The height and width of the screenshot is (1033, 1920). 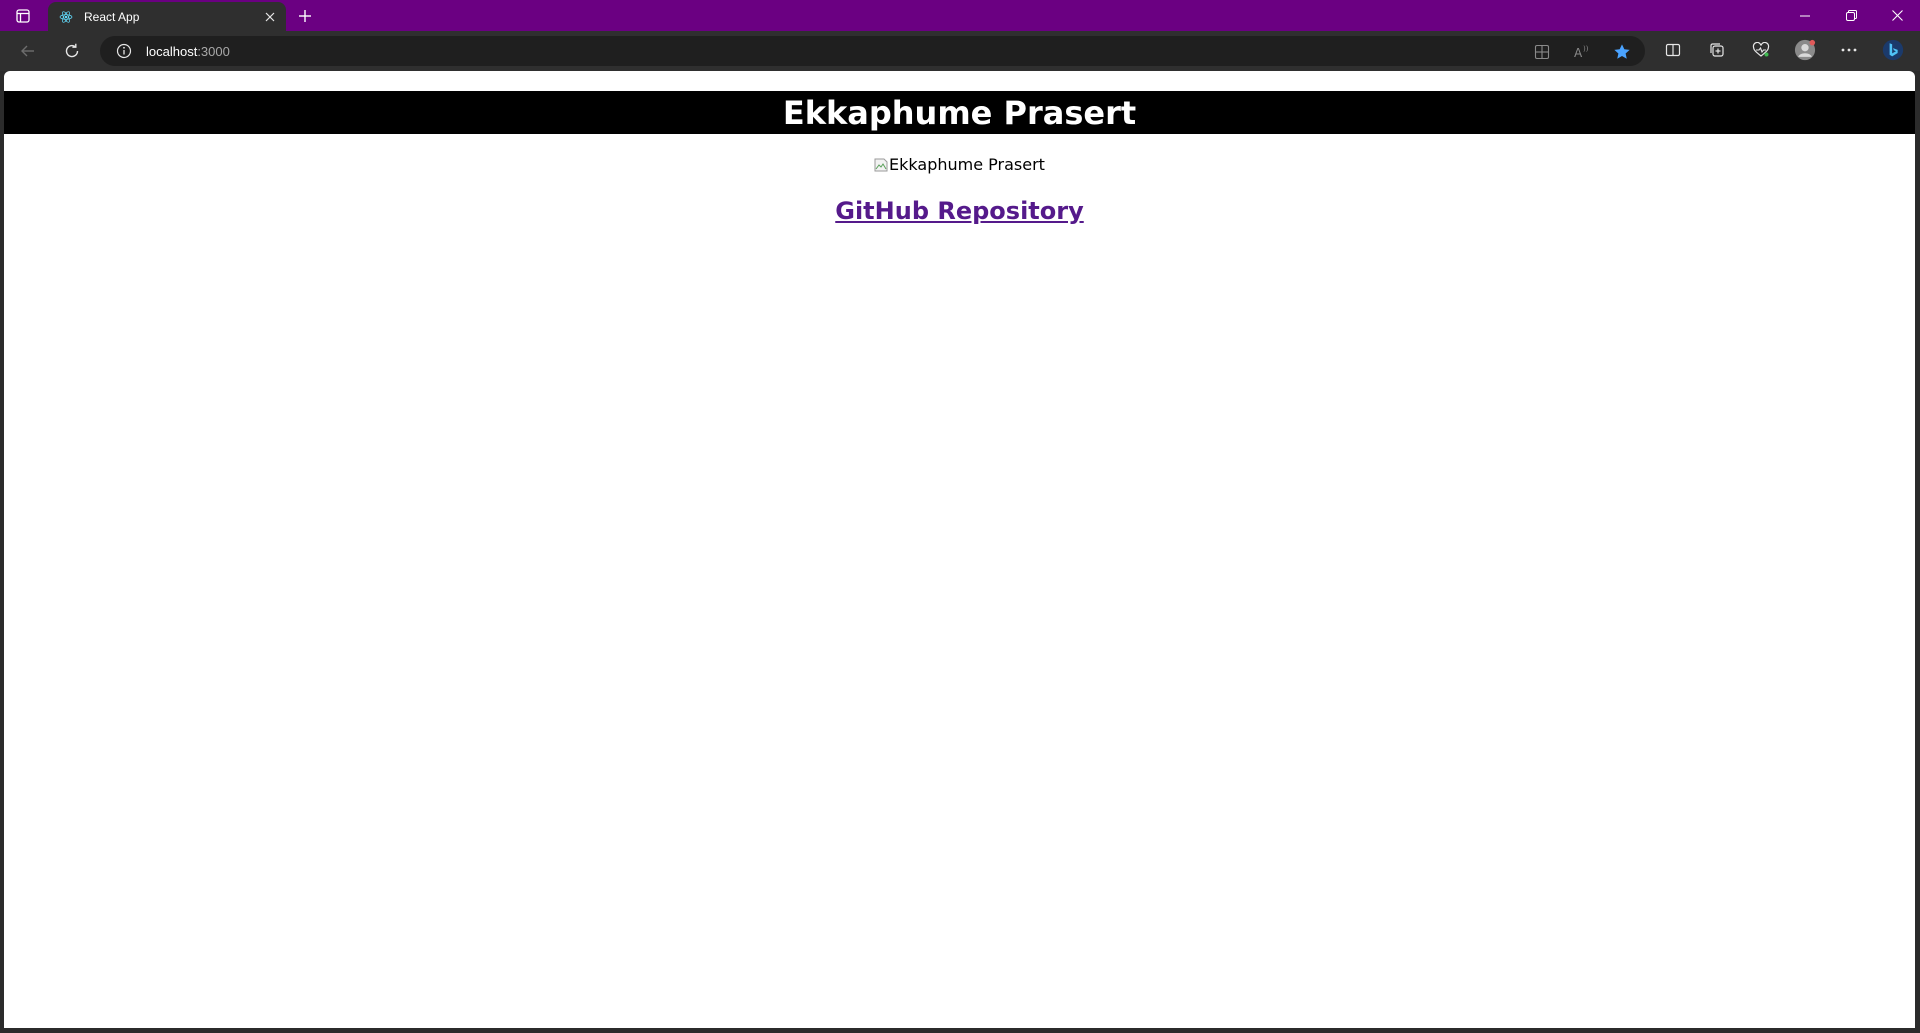 I want to click on refresh-icon, so click(x=72, y=51).